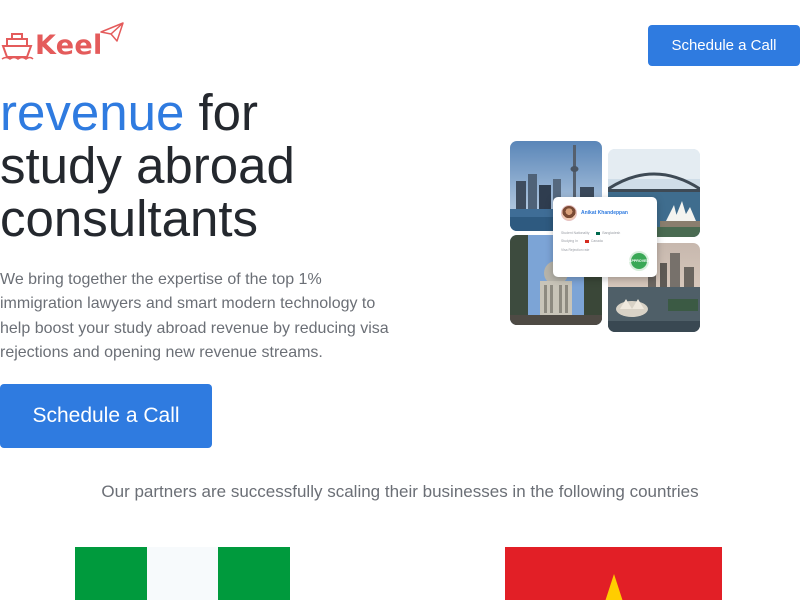 This screenshot has width=800, height=600. What do you see at coordinates (221, 112) in the screenshot?
I see `headline-rest: for` at bounding box center [221, 112].